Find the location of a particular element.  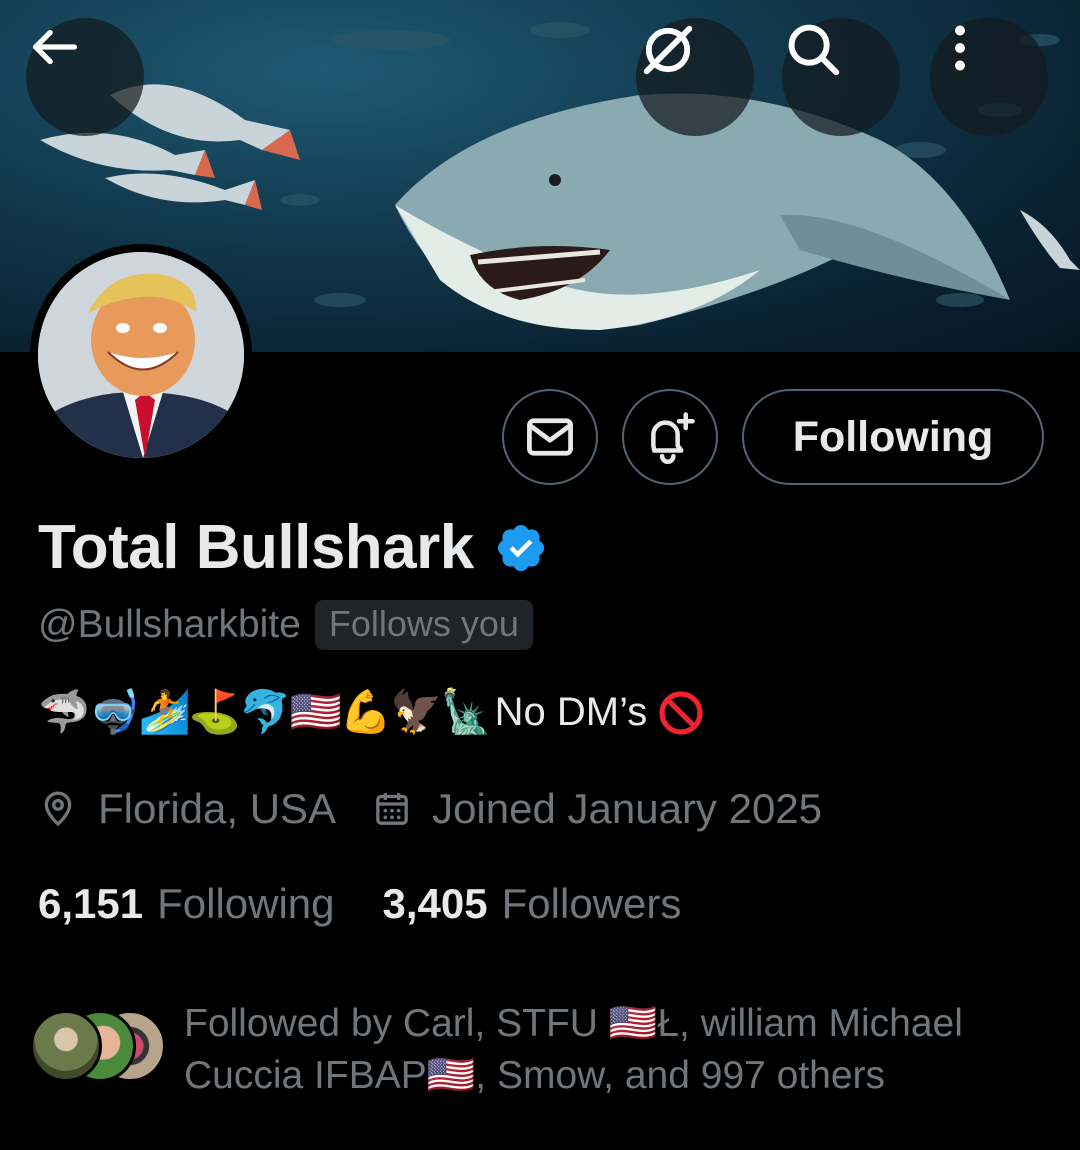

back-button is located at coordinates (85, 77).